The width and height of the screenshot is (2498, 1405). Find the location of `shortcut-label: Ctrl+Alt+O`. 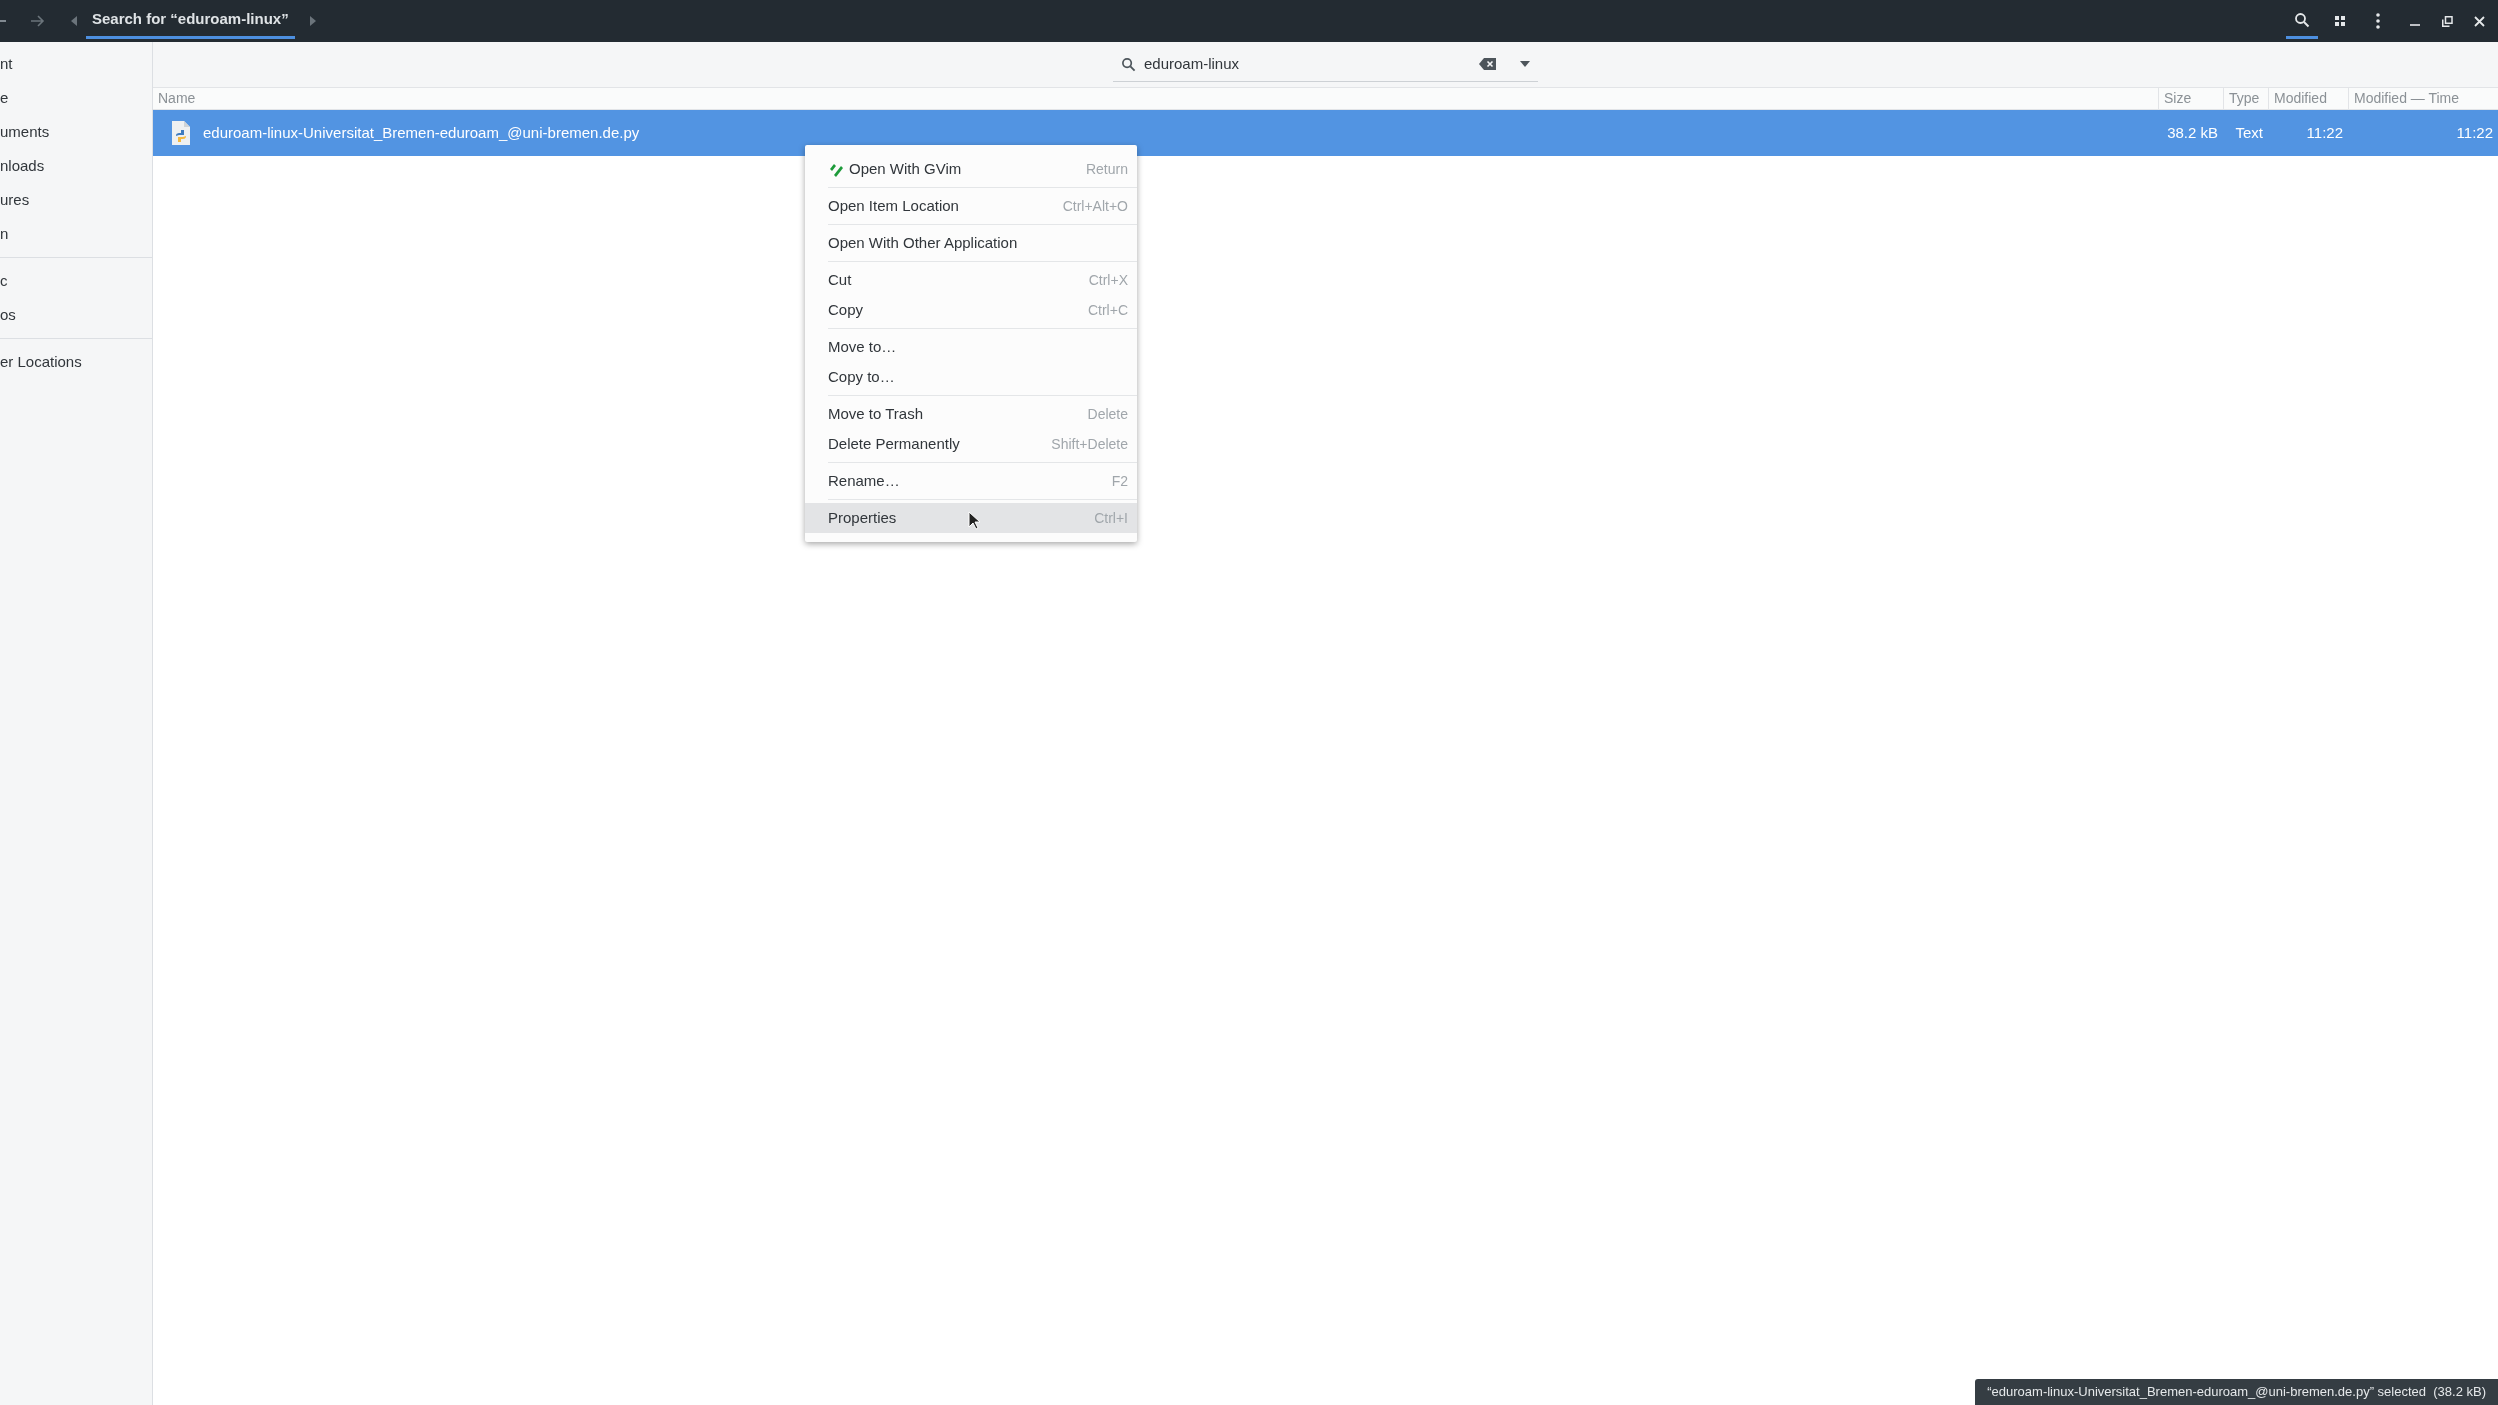

shortcut-label: Ctrl+Alt+O is located at coordinates (1095, 206).